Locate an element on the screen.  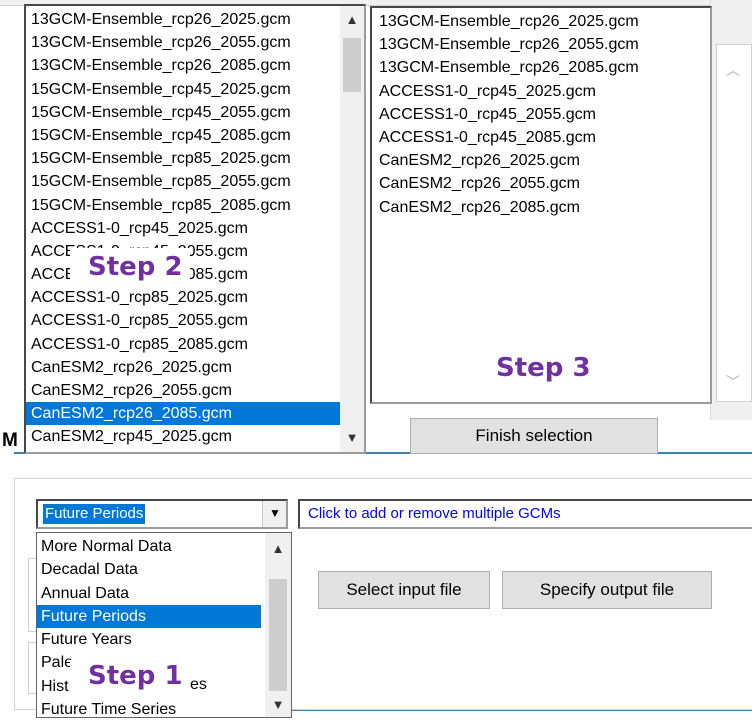
dropdown-option: Future Time Series is located at coordinates (149, 709).